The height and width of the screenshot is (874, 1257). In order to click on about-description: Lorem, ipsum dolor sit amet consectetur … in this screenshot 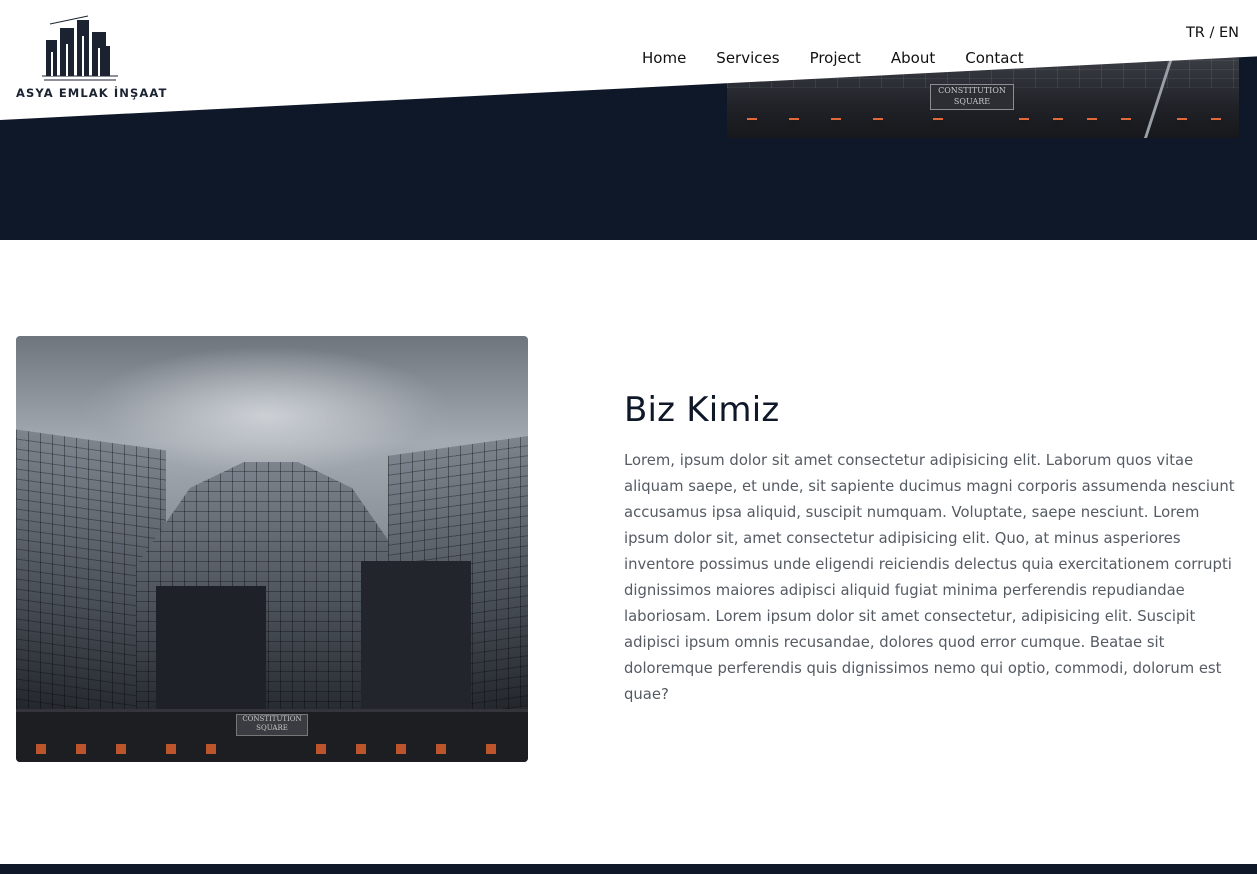, I will do `click(929, 577)`.